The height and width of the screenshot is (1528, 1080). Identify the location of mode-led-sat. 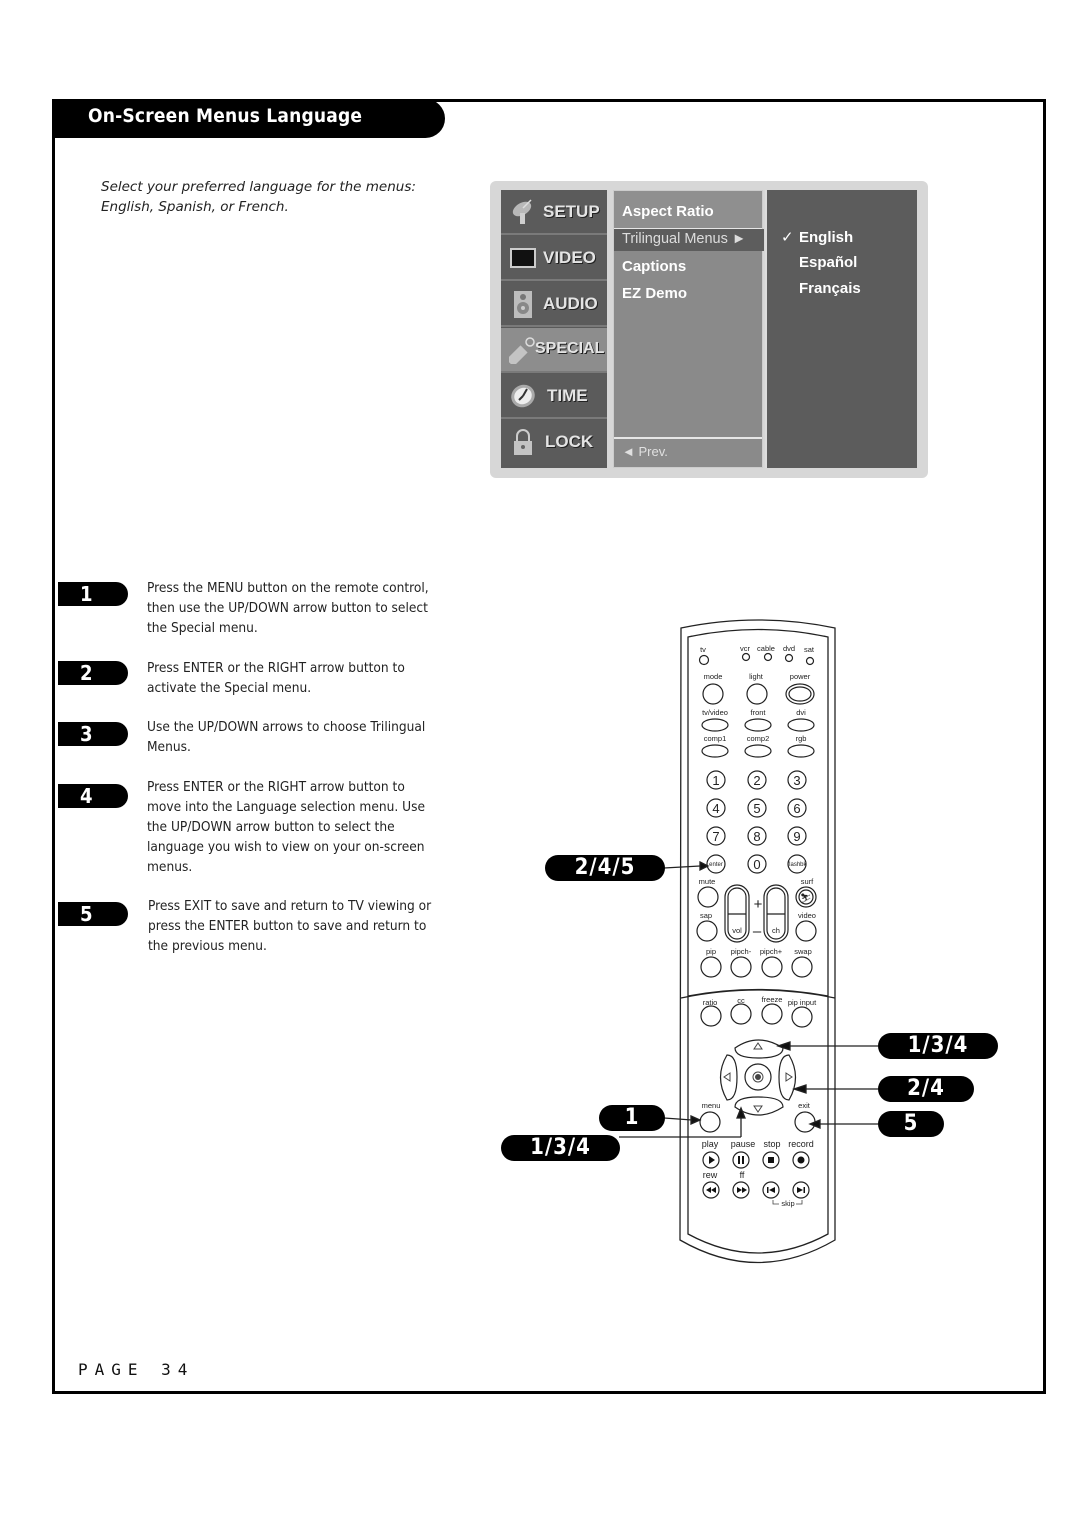
(810, 661).